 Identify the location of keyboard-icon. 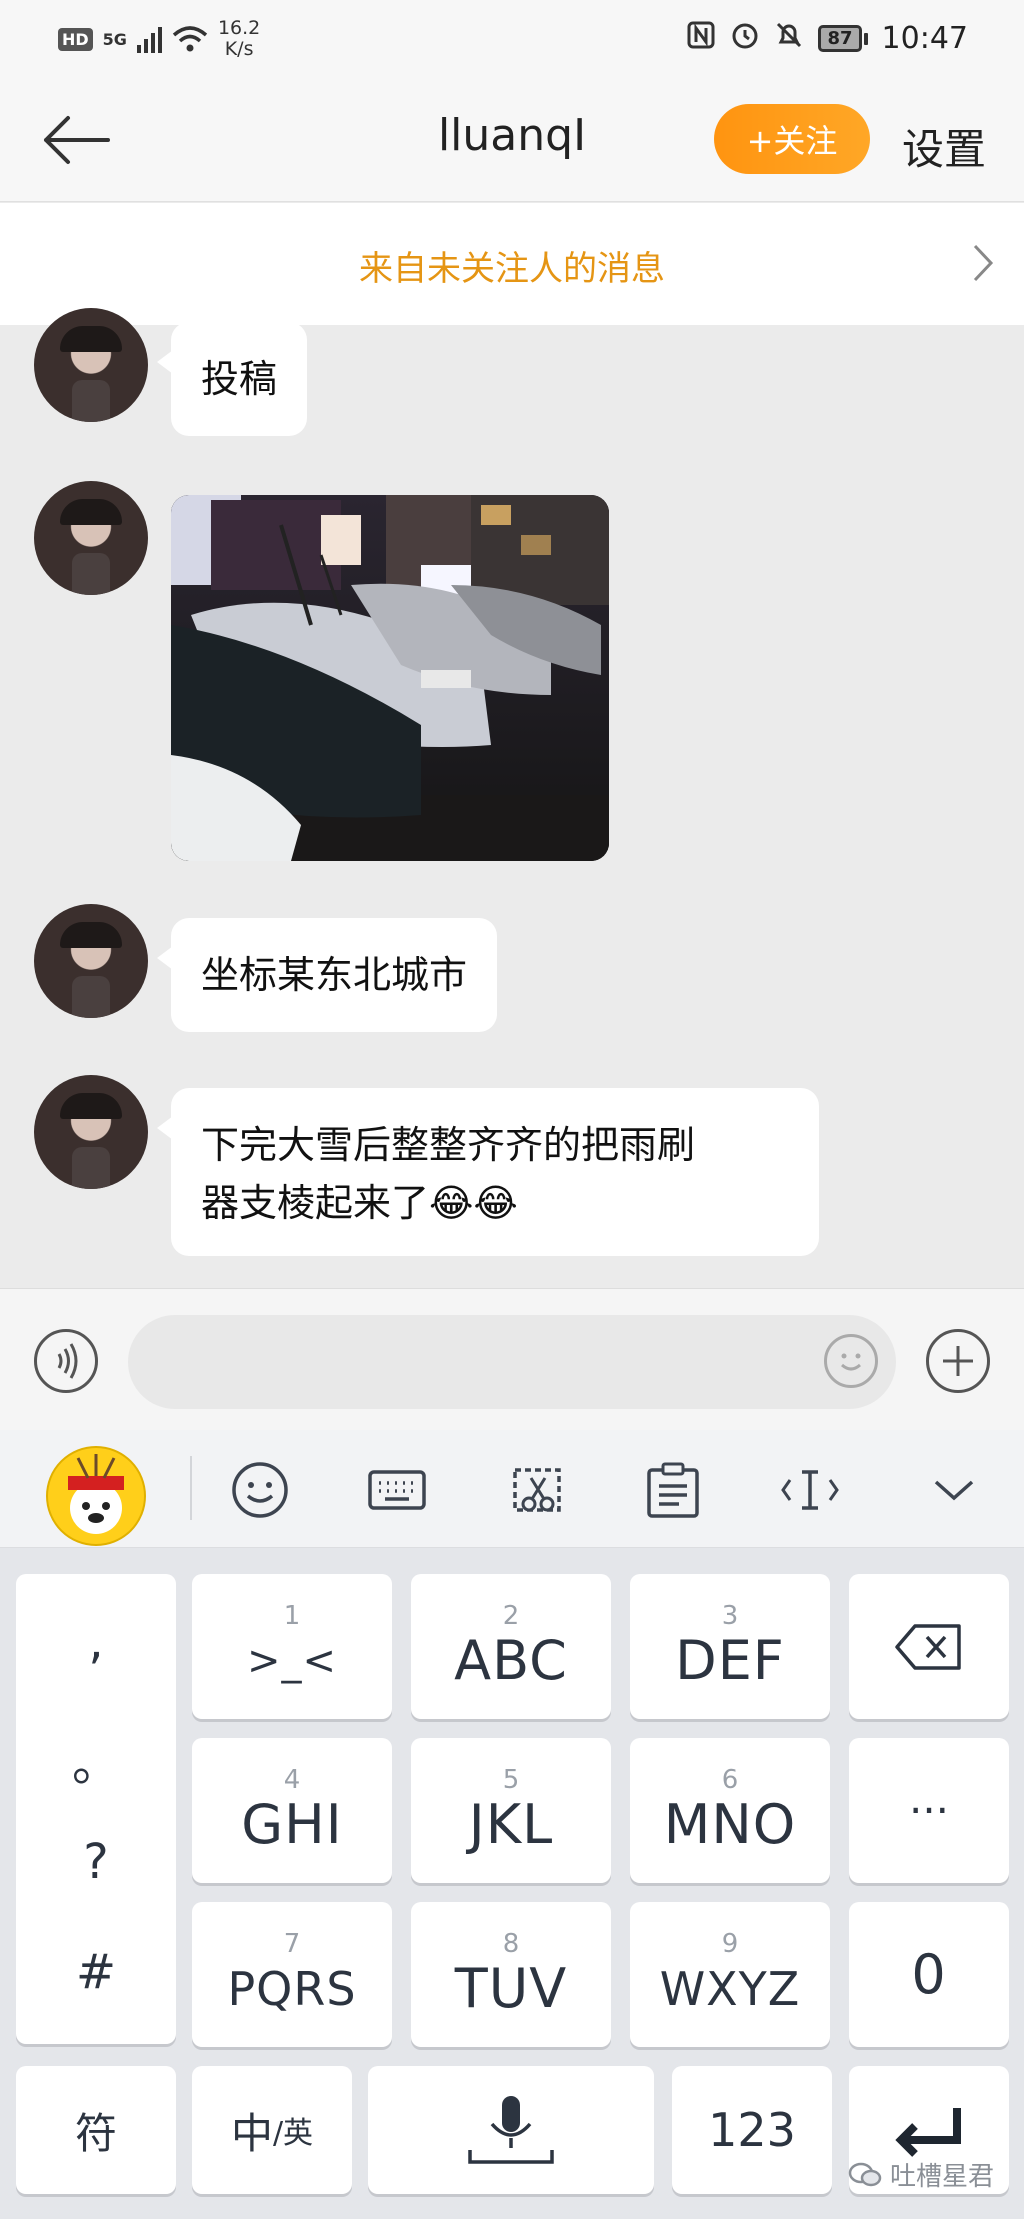
(397, 1490).